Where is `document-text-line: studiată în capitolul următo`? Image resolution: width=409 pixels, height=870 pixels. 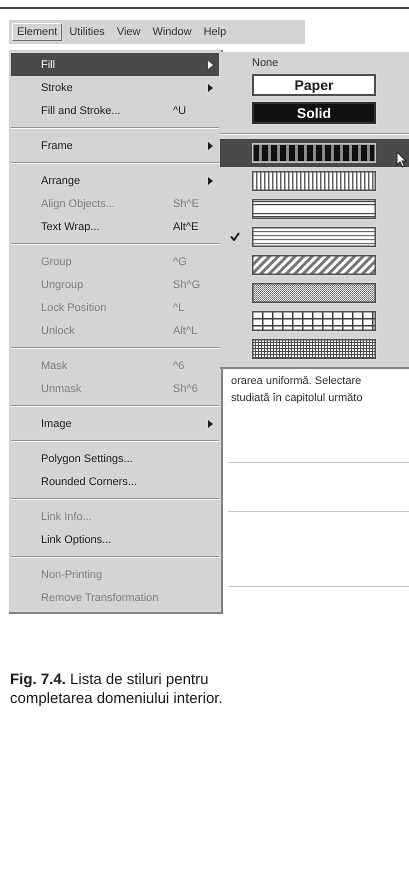 document-text-line: studiată în capitolul următo is located at coordinates (297, 398).